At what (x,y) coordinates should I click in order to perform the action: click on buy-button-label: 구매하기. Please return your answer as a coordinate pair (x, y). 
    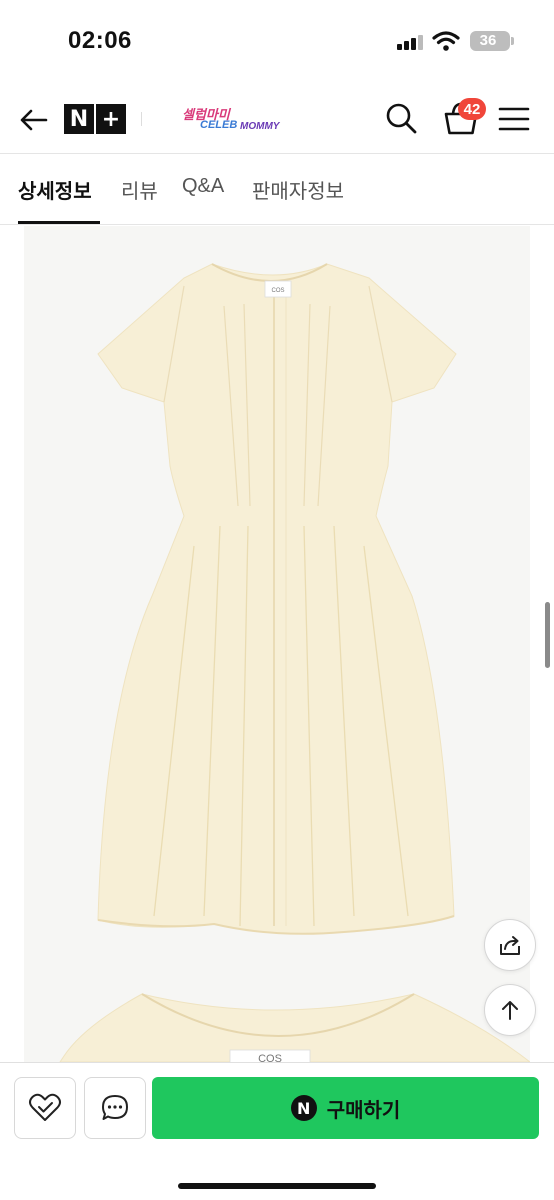
    Looking at the image, I should click on (363, 1110).